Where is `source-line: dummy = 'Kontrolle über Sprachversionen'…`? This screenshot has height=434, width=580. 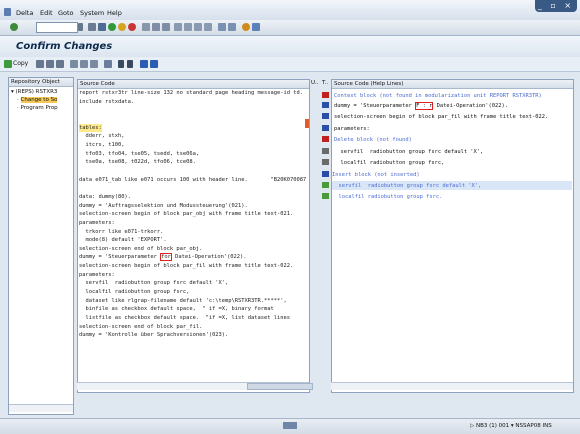 source-line: dummy = 'Kontrolle über Sprachversionen'… is located at coordinates (194, 335).